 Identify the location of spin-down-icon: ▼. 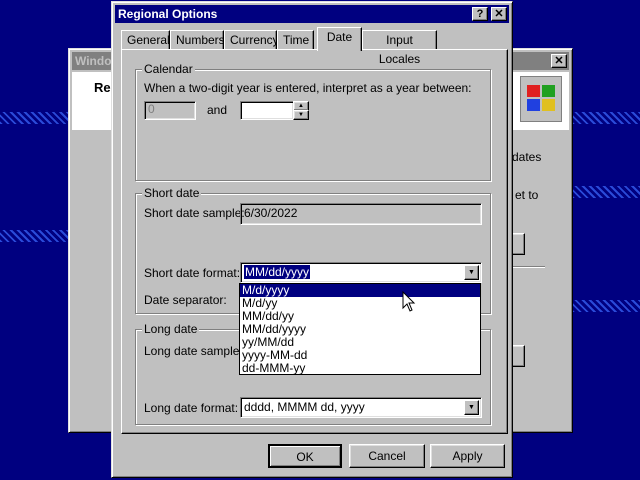
(301, 115).